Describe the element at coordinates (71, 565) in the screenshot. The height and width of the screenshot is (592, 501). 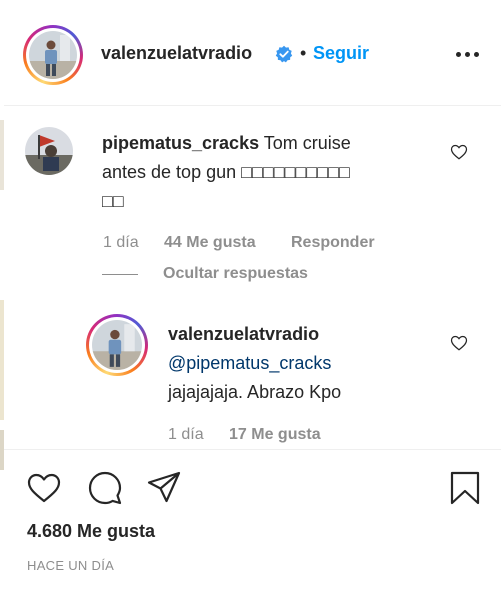
I see `post-timestamp: HACE UN DÍA` at that location.